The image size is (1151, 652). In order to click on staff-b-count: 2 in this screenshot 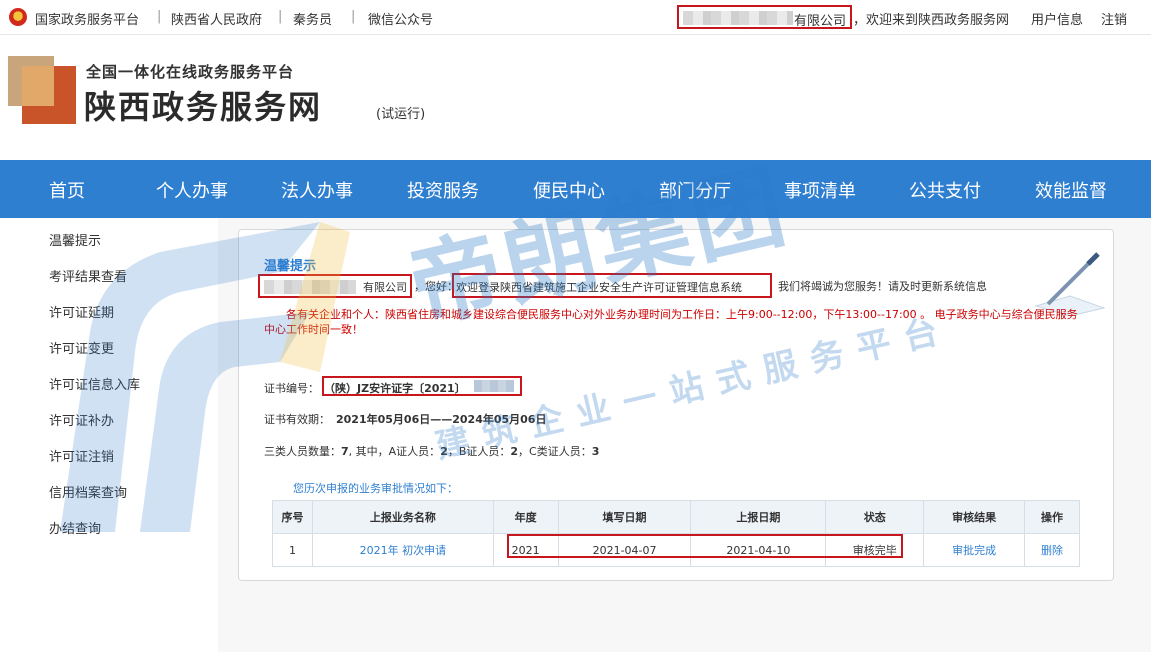, I will do `click(514, 451)`.